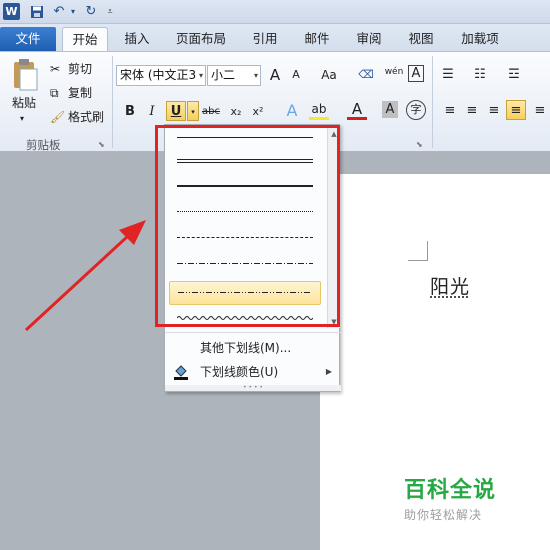 The height and width of the screenshot is (550, 550). I want to click on annotation-arrow-icon, so click(85, 276).